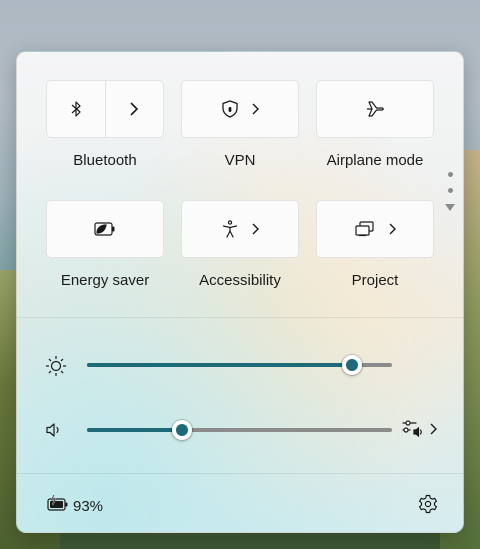 The height and width of the screenshot is (549, 480). Describe the element at coordinates (375, 229) in the screenshot. I see `project-tile` at that location.